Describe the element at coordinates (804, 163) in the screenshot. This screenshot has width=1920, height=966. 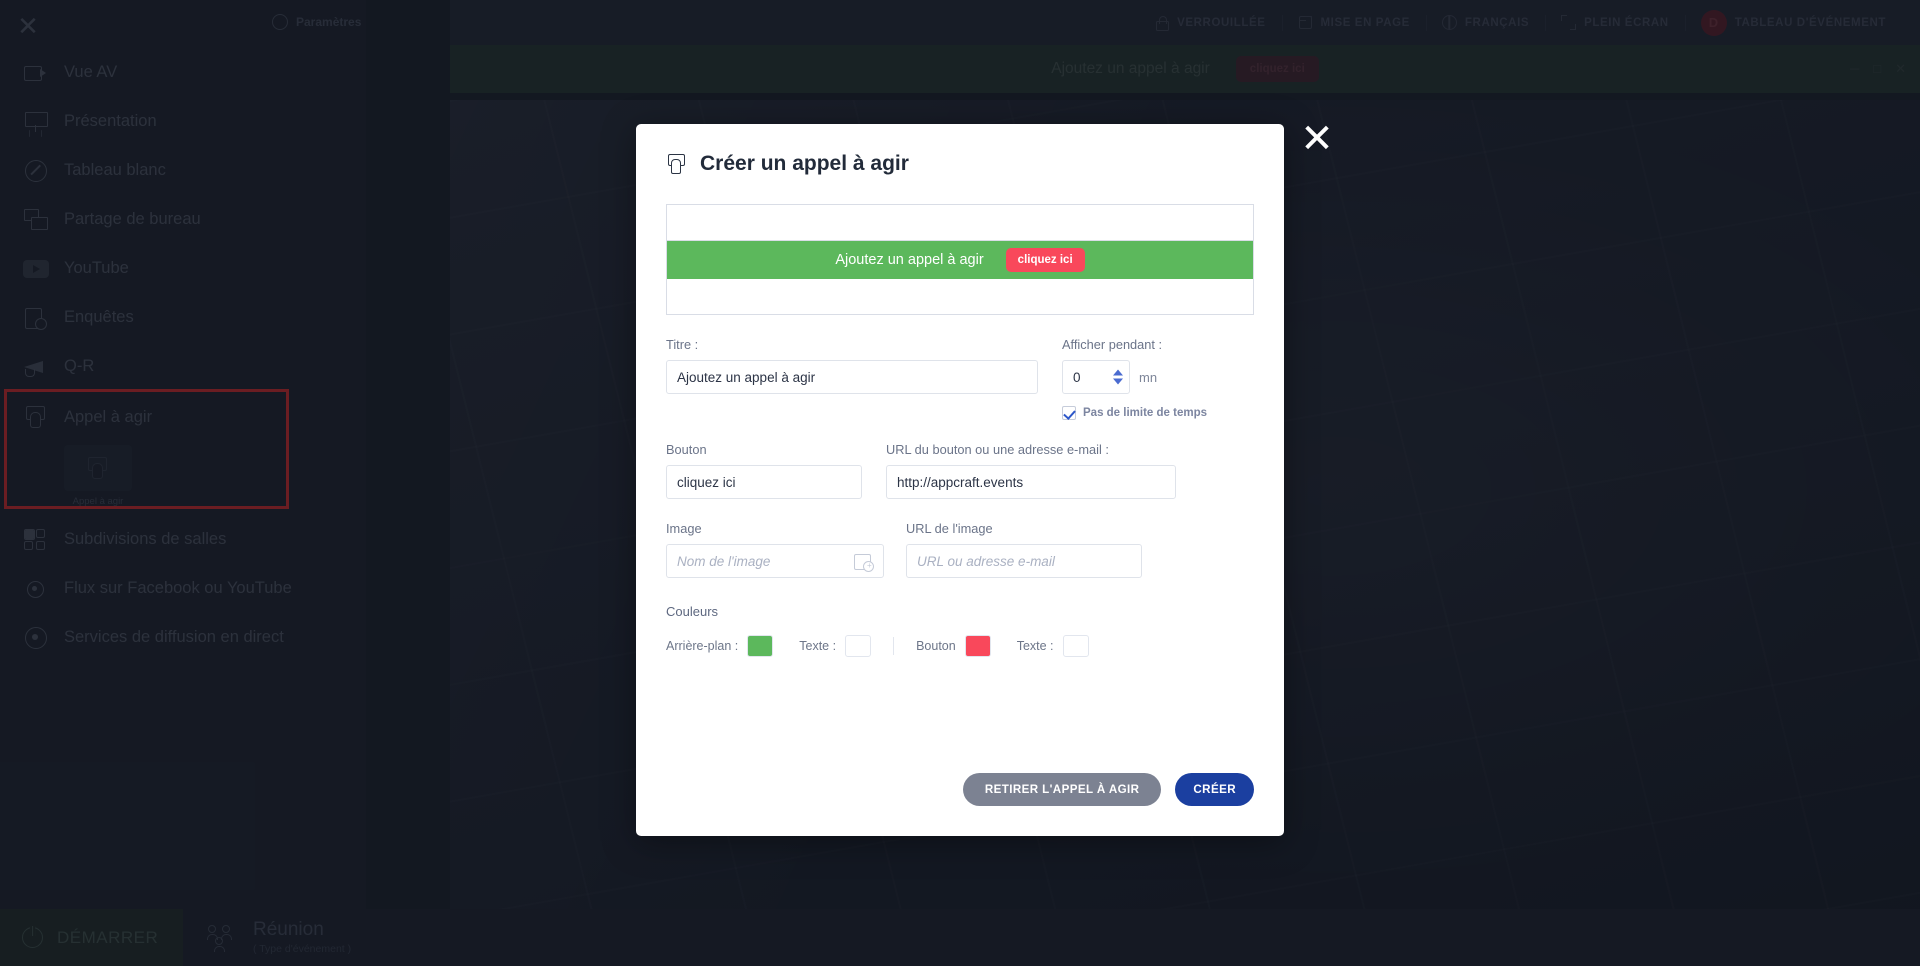
I see `page-title: Créer un appel à agir` at that location.